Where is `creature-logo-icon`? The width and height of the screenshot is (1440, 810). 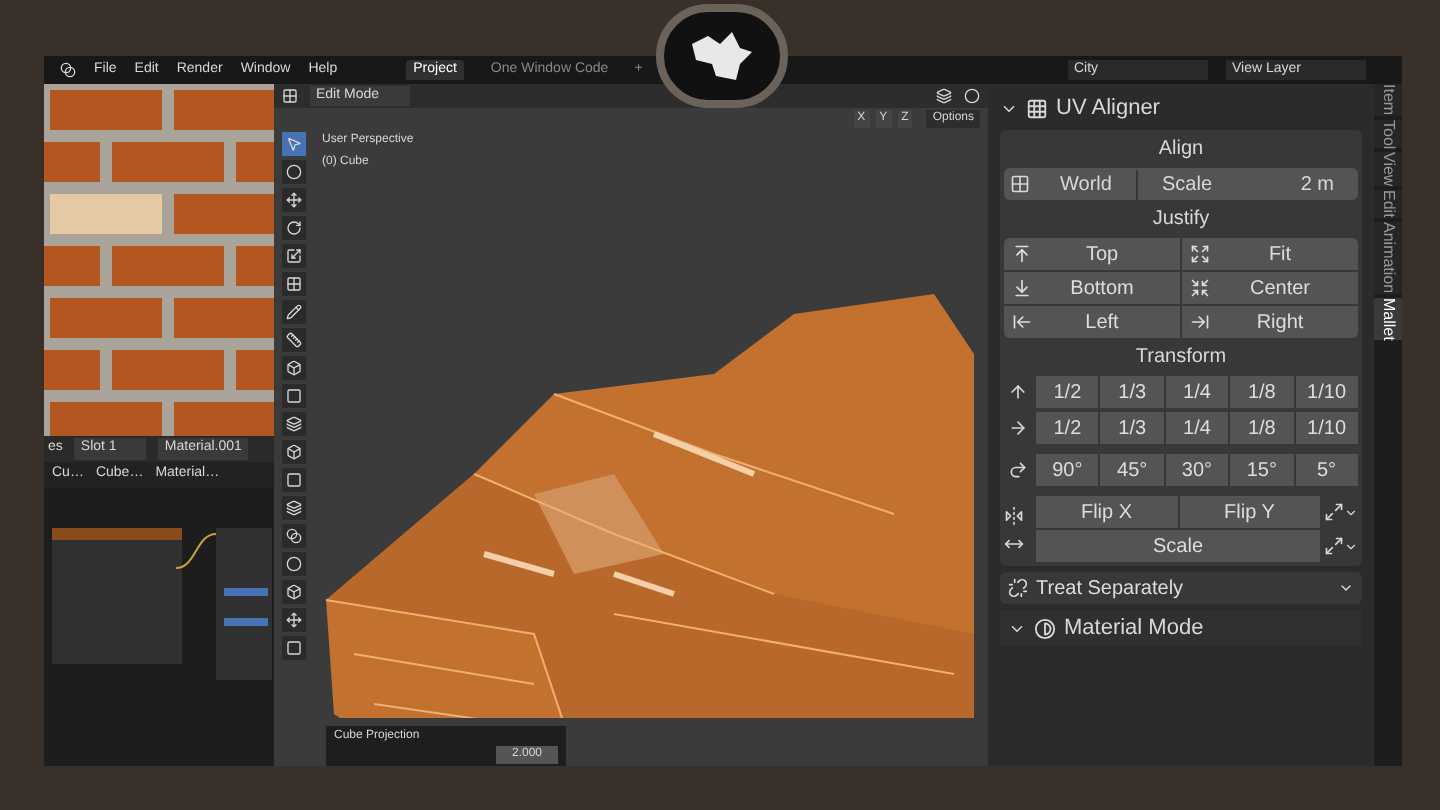 creature-logo-icon is located at coordinates (722, 56).